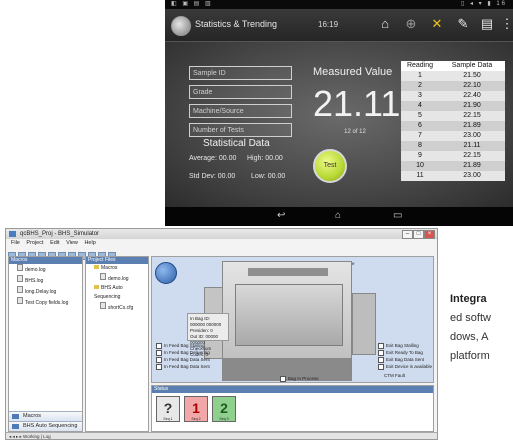 This screenshot has height=440, width=513. Describe the element at coordinates (420, 65) in the screenshot. I see `reading-column-header: Reading` at that location.